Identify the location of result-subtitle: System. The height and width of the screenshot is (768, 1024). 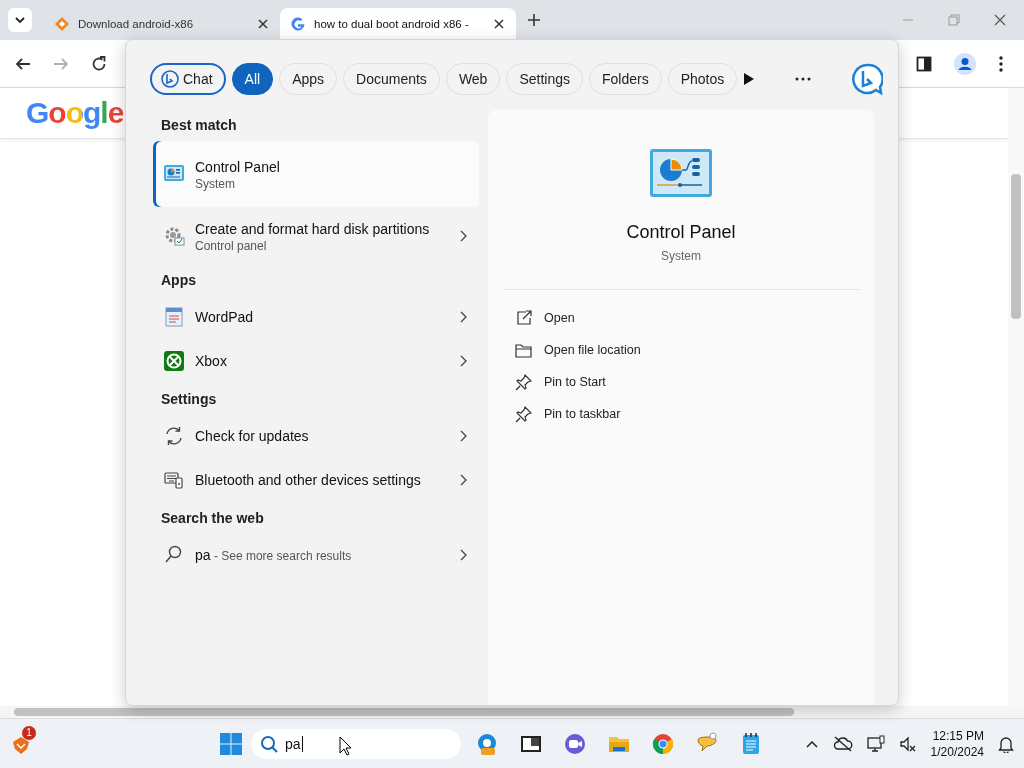
(215, 184).